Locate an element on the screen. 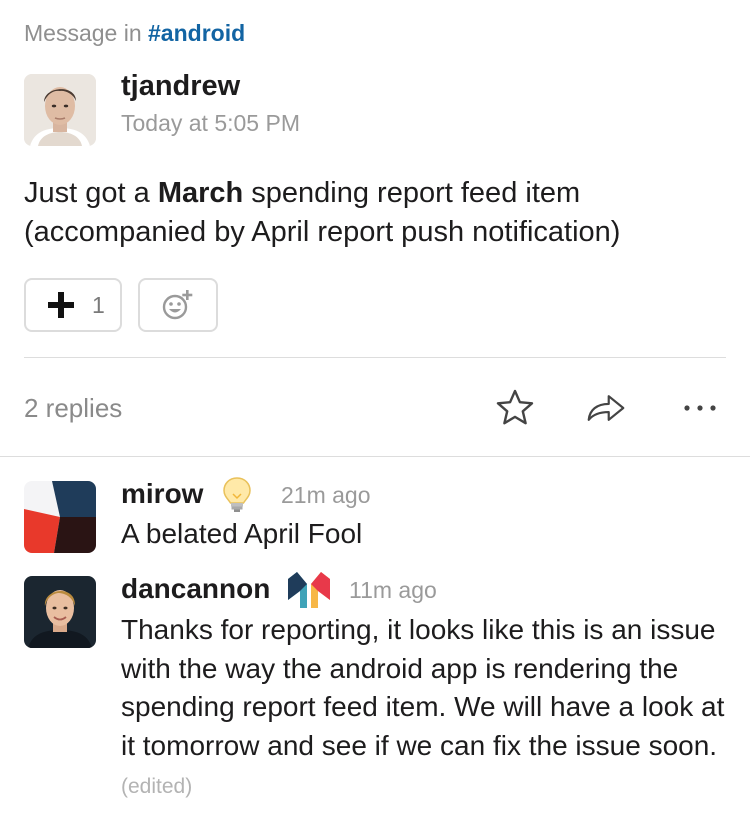 This screenshot has width=750, height=814. abstract-avatar-icon is located at coordinates (60, 517).